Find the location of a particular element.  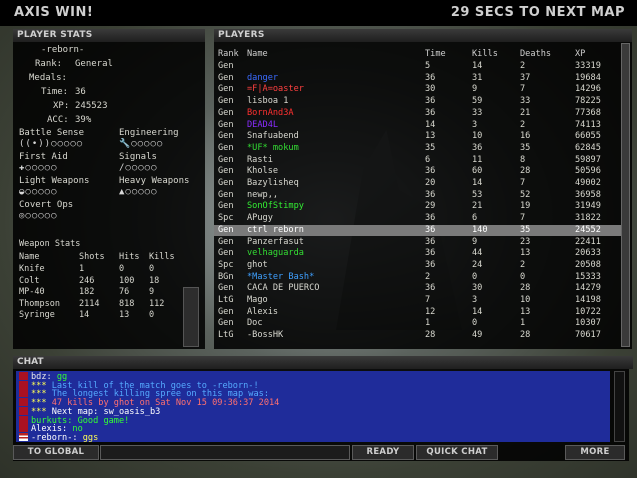

skill-signals-label: Signals is located at coordinates (138, 157).